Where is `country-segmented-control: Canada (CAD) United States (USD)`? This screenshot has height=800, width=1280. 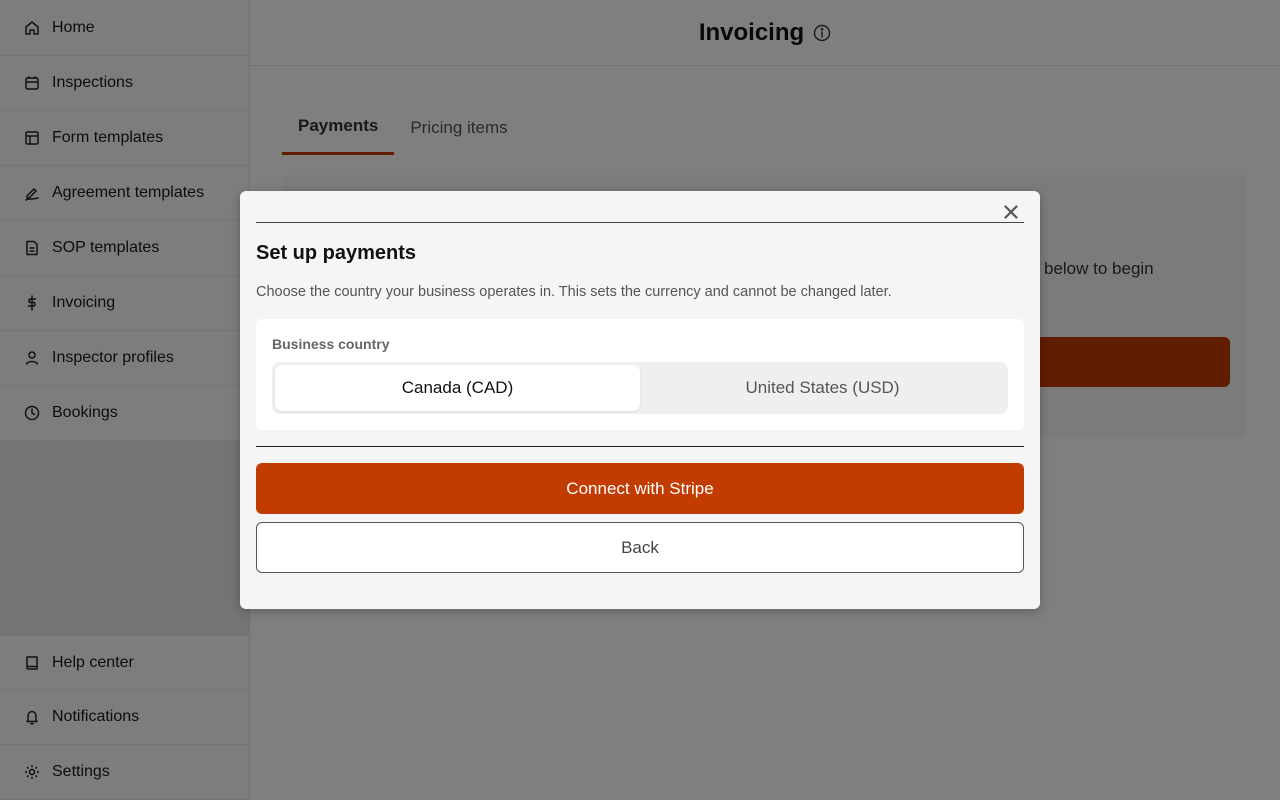
country-segmented-control: Canada (CAD) United States (USD) is located at coordinates (640, 388).